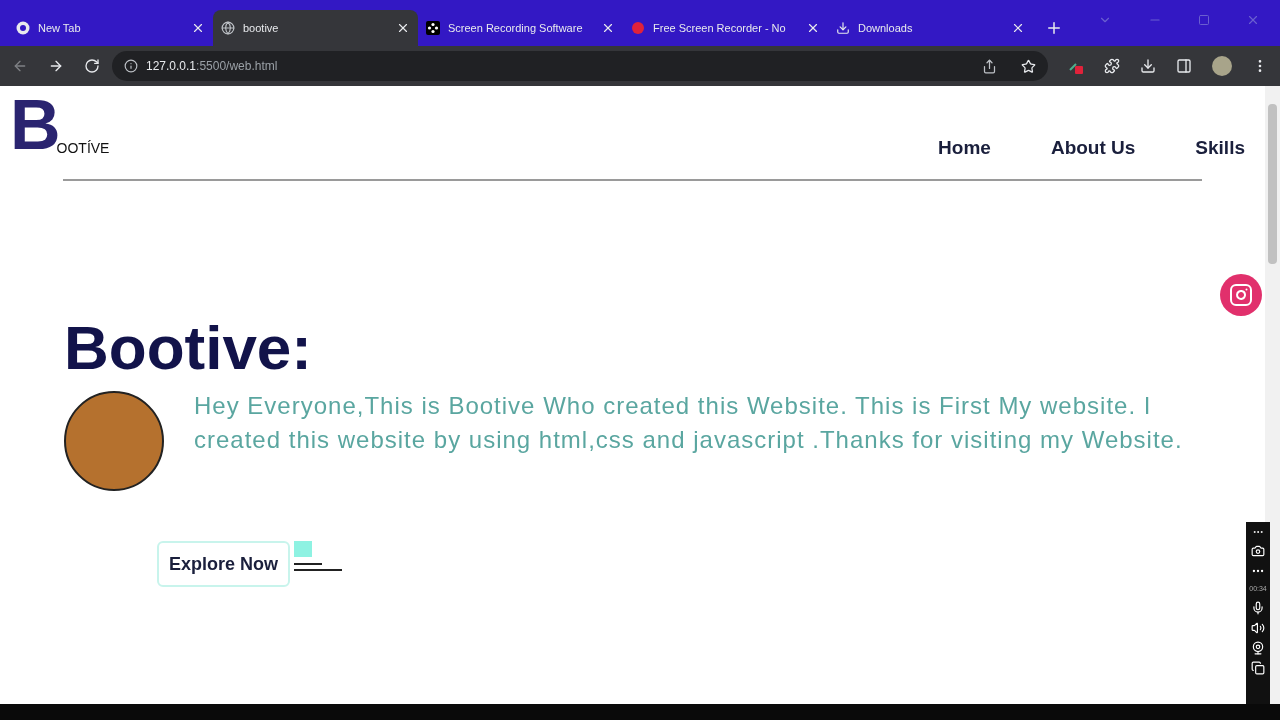  Describe the element at coordinates (689, 423) in the screenshot. I see `intro-paragraph: Hey Everyone,This is Bootive Who created this Website. This is First My website. I created this website by using html,css and javascript .Thanks for visiting my Website.` at that location.